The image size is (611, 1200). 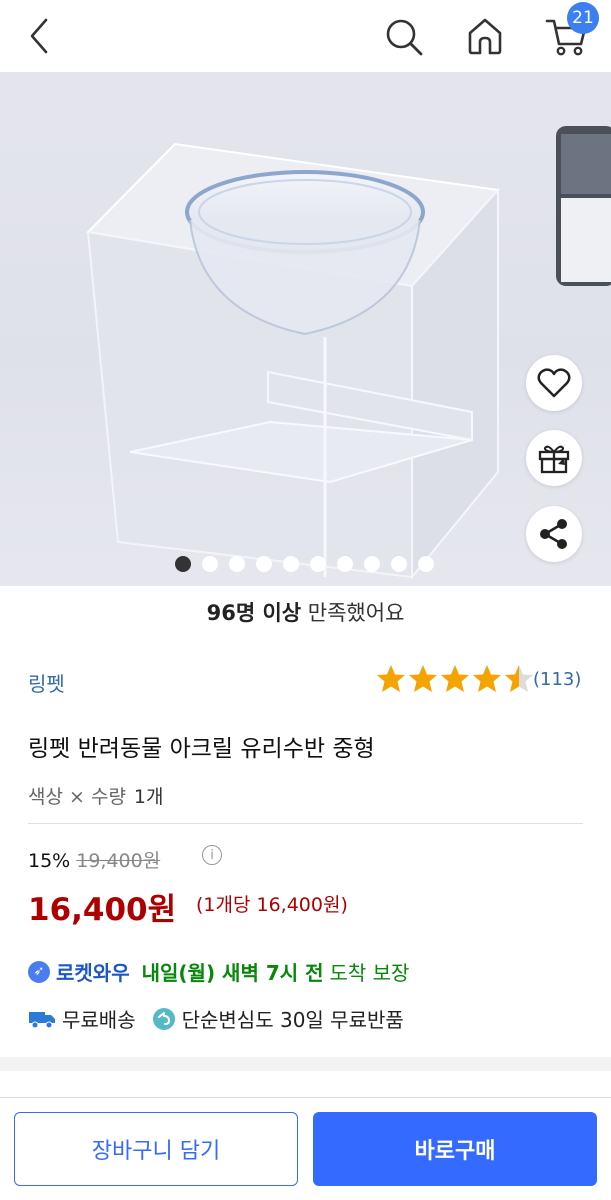 I want to click on sale-price: 16,400원, so click(x=102, y=910).